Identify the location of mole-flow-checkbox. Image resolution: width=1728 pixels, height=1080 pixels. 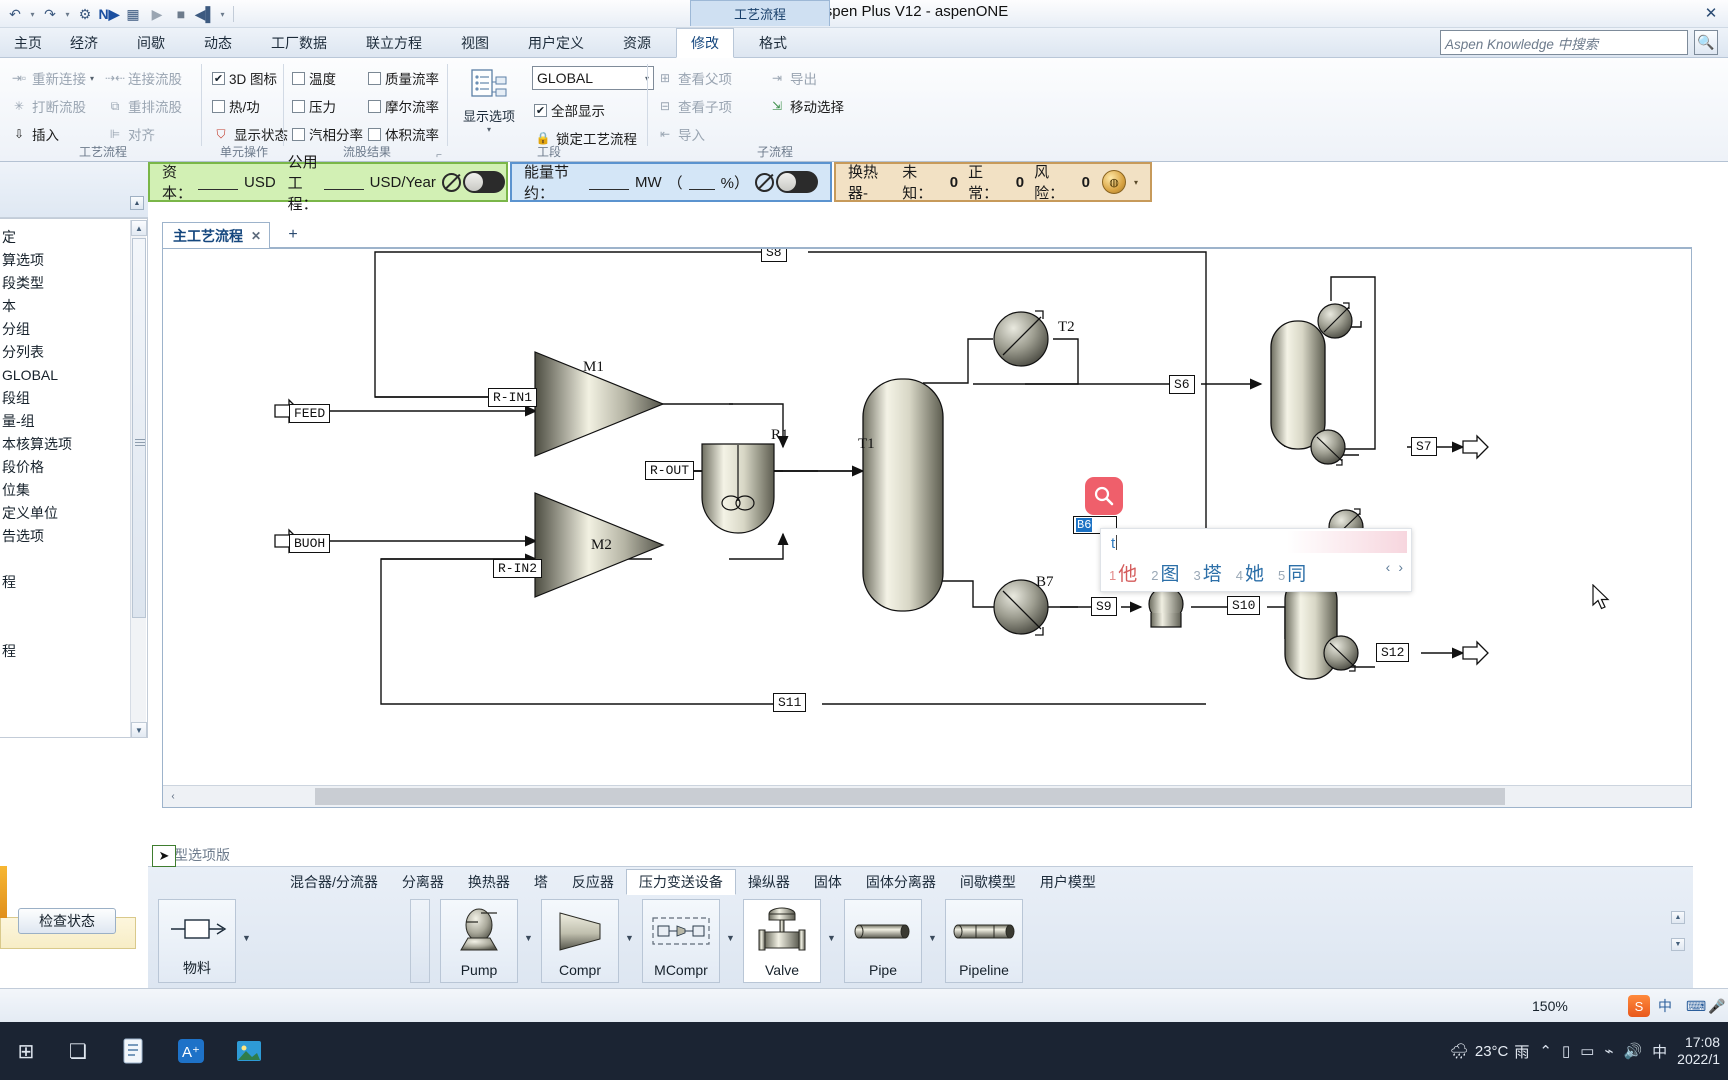
(374, 106).